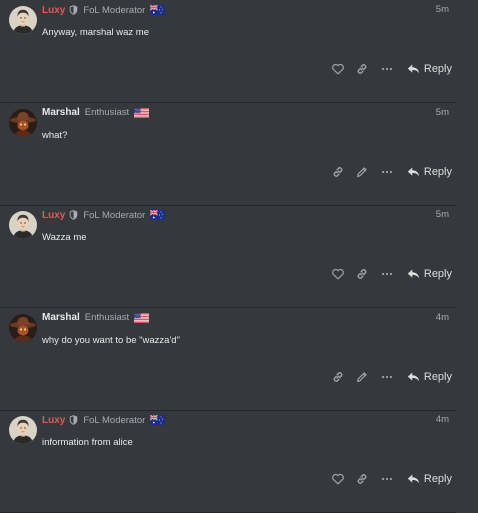 This screenshot has width=478, height=513. Describe the element at coordinates (95, 32) in the screenshot. I see `post-body: Anyway, marshal waz me` at that location.